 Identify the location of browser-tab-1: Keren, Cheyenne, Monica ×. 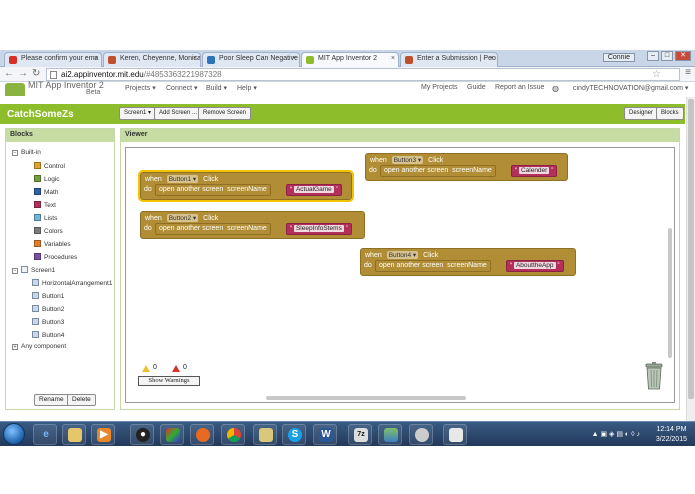
(152, 59).